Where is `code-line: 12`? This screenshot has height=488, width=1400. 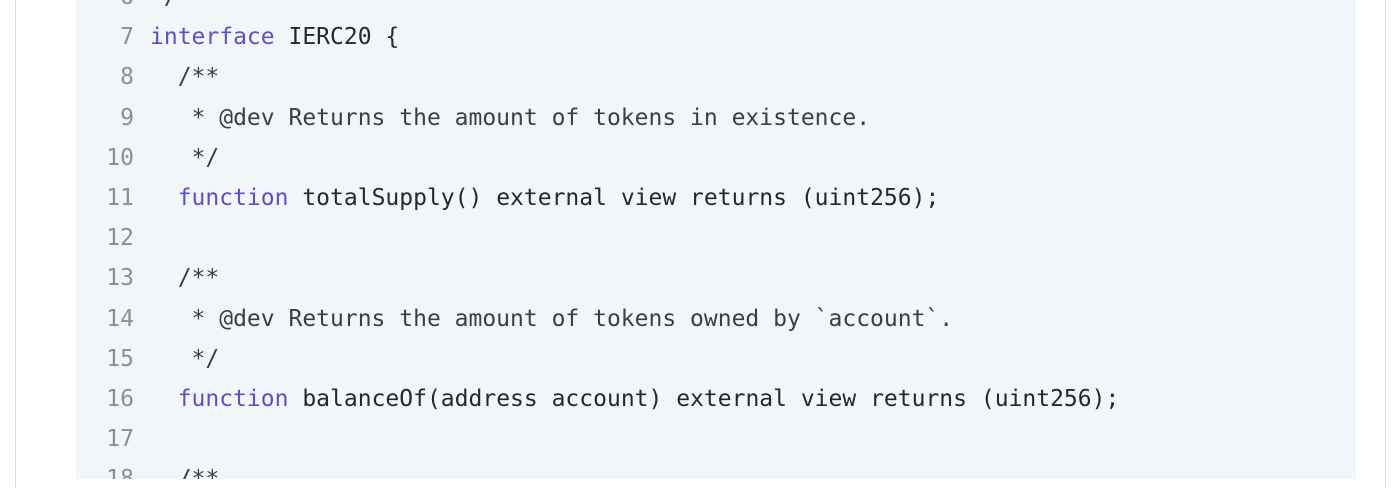 code-line: 12 is located at coordinates (597, 238).